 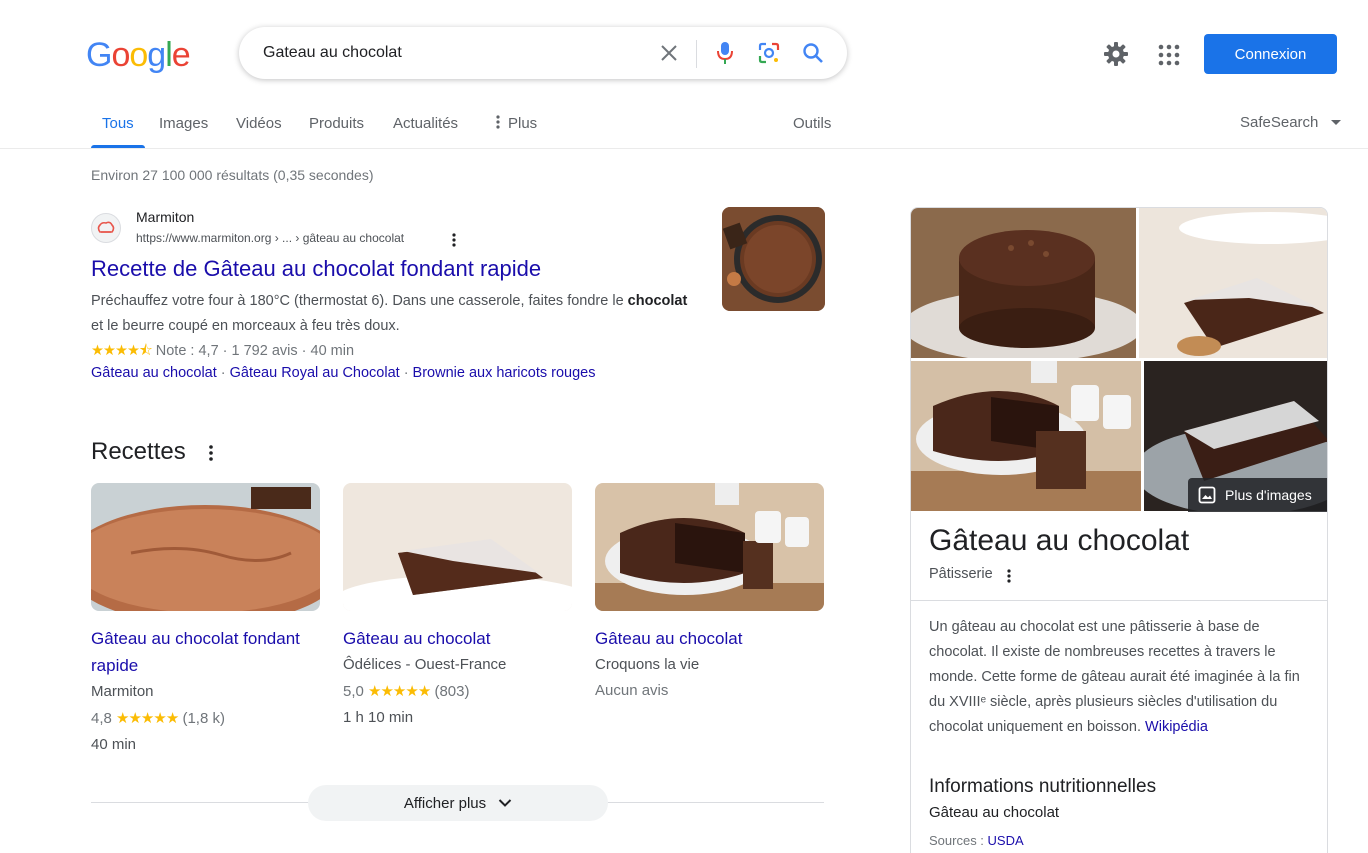 What do you see at coordinates (1207, 495) in the screenshot?
I see `image-icon` at bounding box center [1207, 495].